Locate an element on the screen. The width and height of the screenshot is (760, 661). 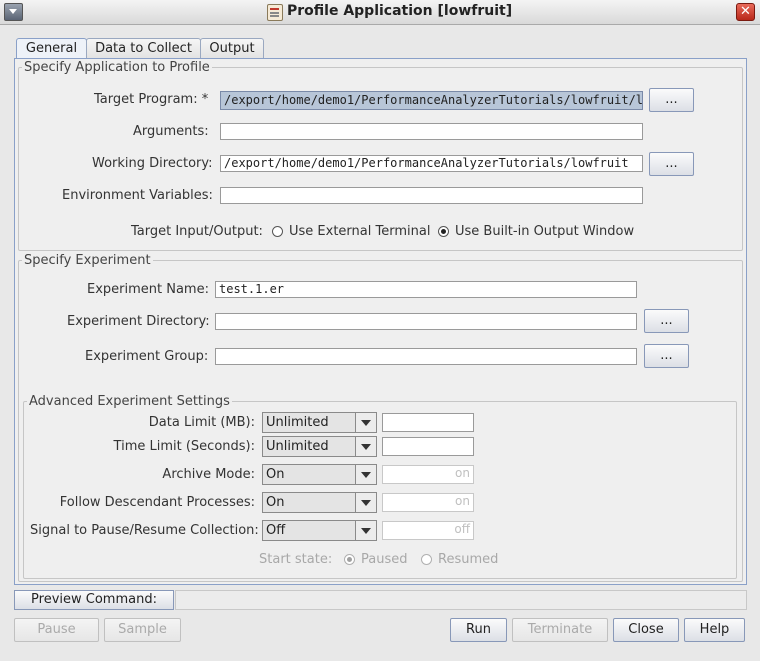
help-button: Help is located at coordinates (714, 630).